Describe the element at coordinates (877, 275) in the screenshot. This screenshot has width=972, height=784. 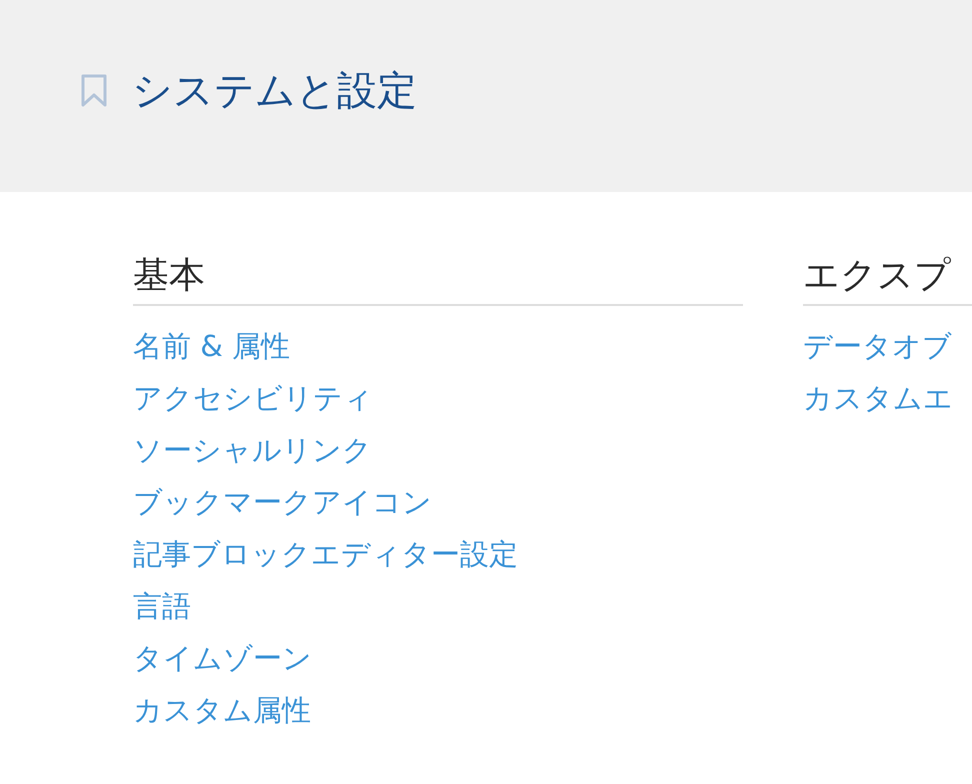
I see `section-heading: エクスプ` at that location.